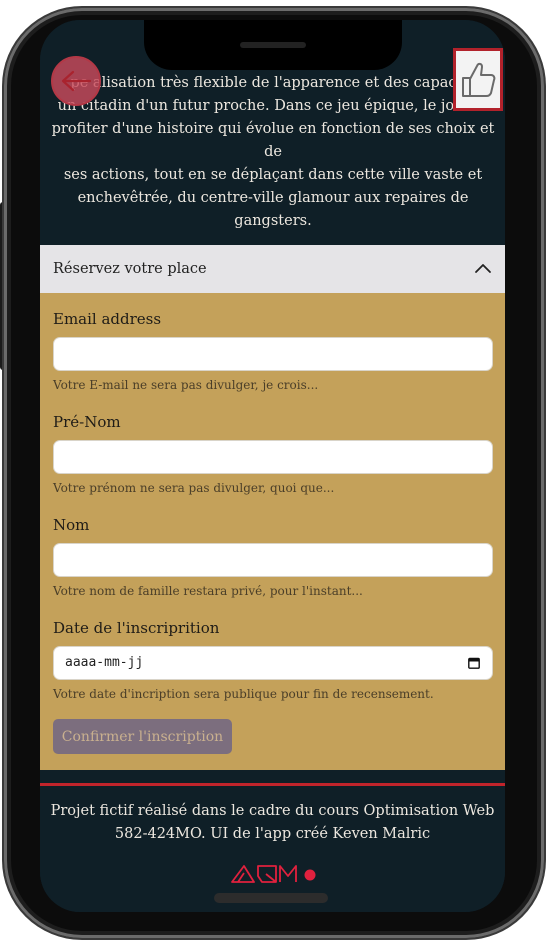  I want to click on home-indicator, so click(271, 898).